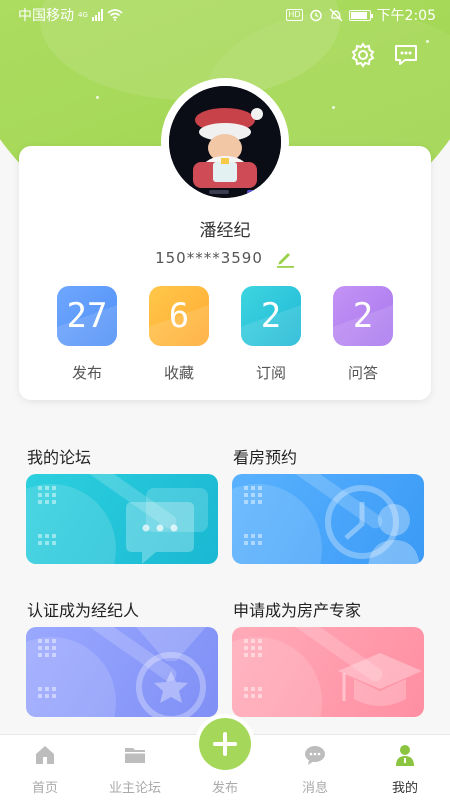 The image size is (450, 800). Describe the element at coordinates (44, 788) in the screenshot. I see `tab-label: 首页` at that location.